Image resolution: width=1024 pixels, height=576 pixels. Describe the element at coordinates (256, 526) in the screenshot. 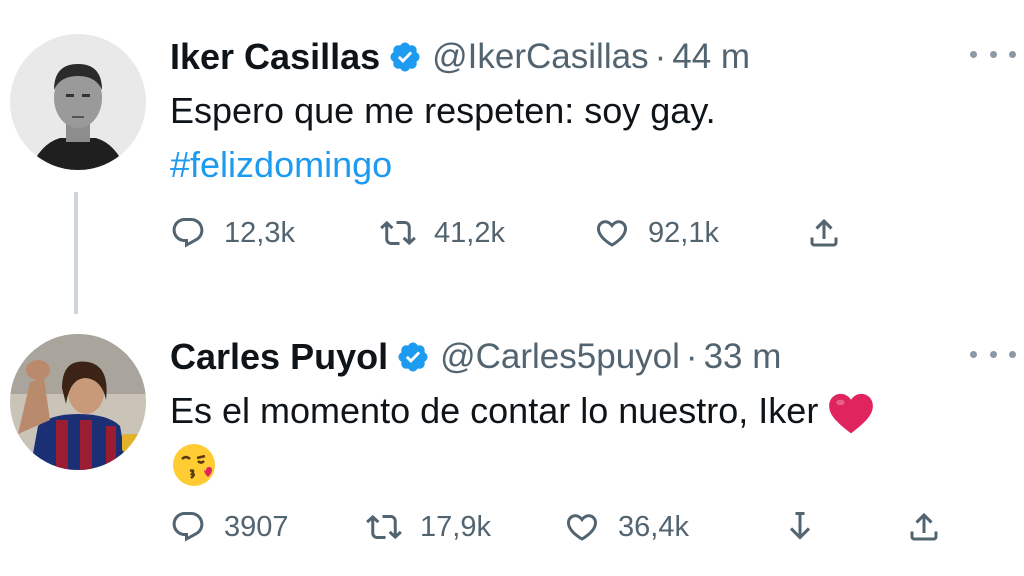

I see `reply-count: 3907` at that location.